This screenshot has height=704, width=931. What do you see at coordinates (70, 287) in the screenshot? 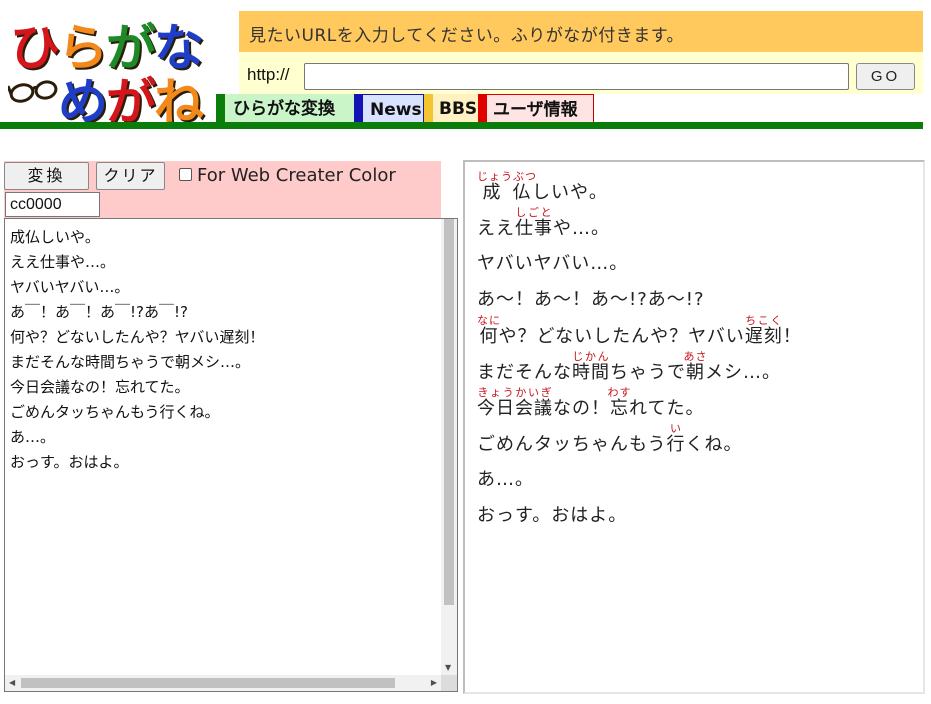
I see `source-line: ヤバいヤバい…。` at bounding box center [70, 287].